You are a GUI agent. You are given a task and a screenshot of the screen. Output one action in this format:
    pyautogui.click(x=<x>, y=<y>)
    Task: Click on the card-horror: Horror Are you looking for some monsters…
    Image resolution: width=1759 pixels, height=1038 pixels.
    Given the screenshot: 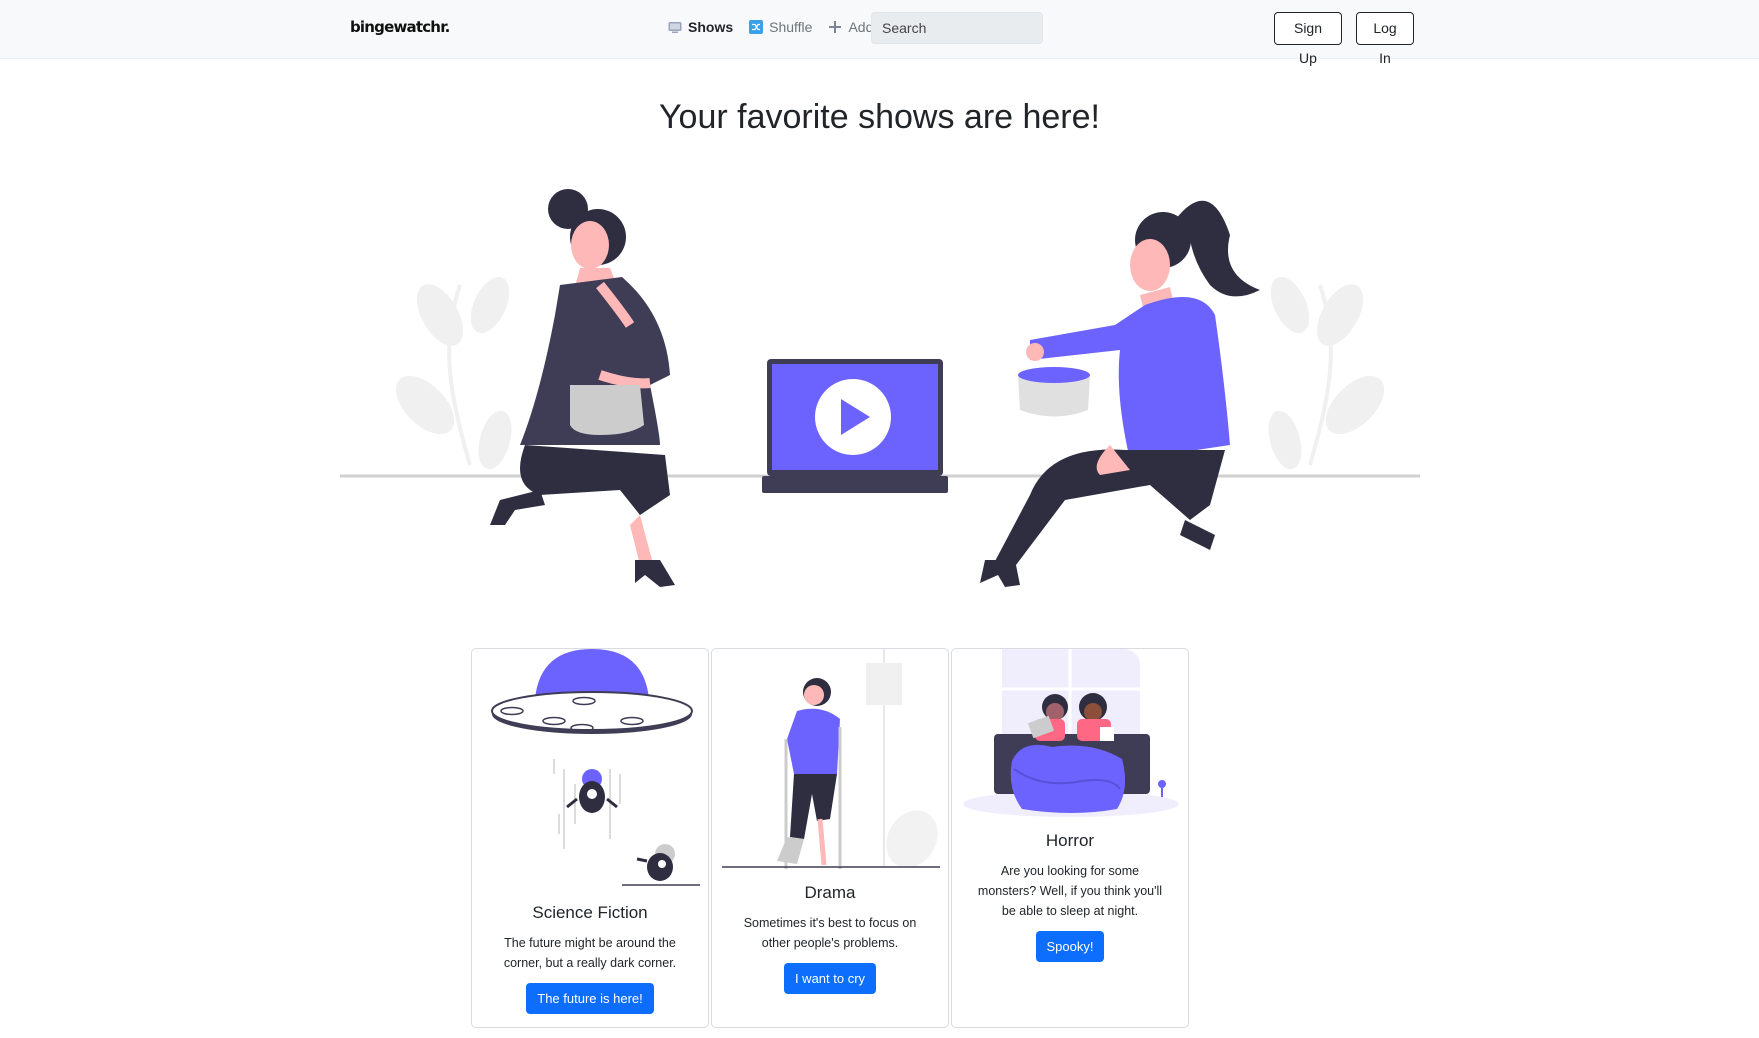 What is the action you would take?
    pyautogui.click(x=1070, y=838)
    